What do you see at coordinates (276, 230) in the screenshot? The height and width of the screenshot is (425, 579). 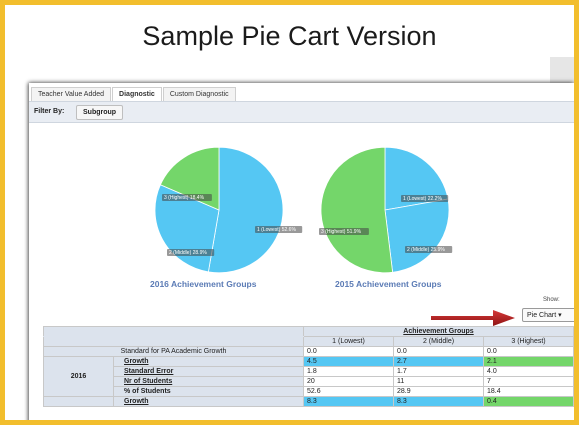 I see `slice-label: 1 (Lowest) 52.6%` at bounding box center [276, 230].